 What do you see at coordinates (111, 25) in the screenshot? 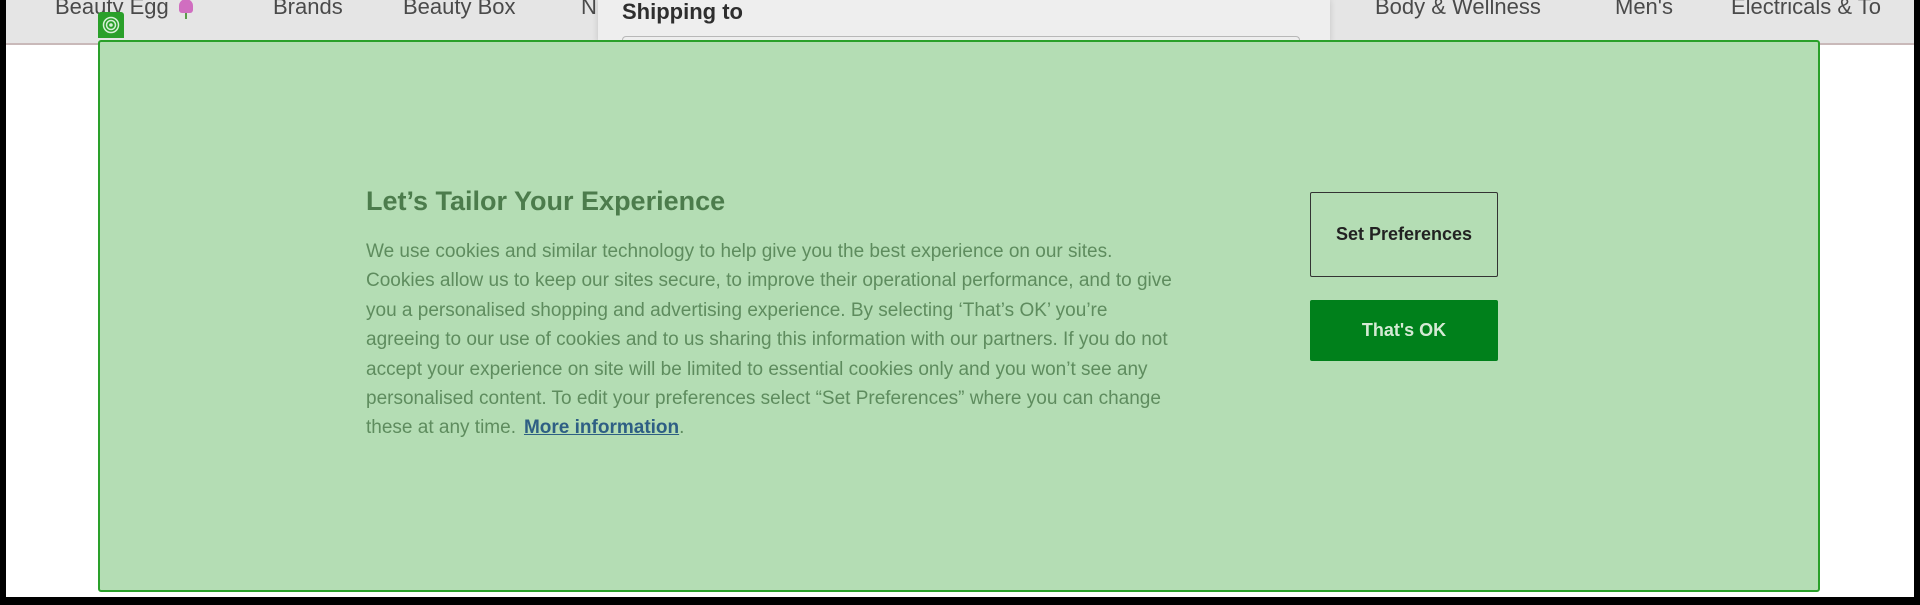
I see `target-marker-icon` at bounding box center [111, 25].